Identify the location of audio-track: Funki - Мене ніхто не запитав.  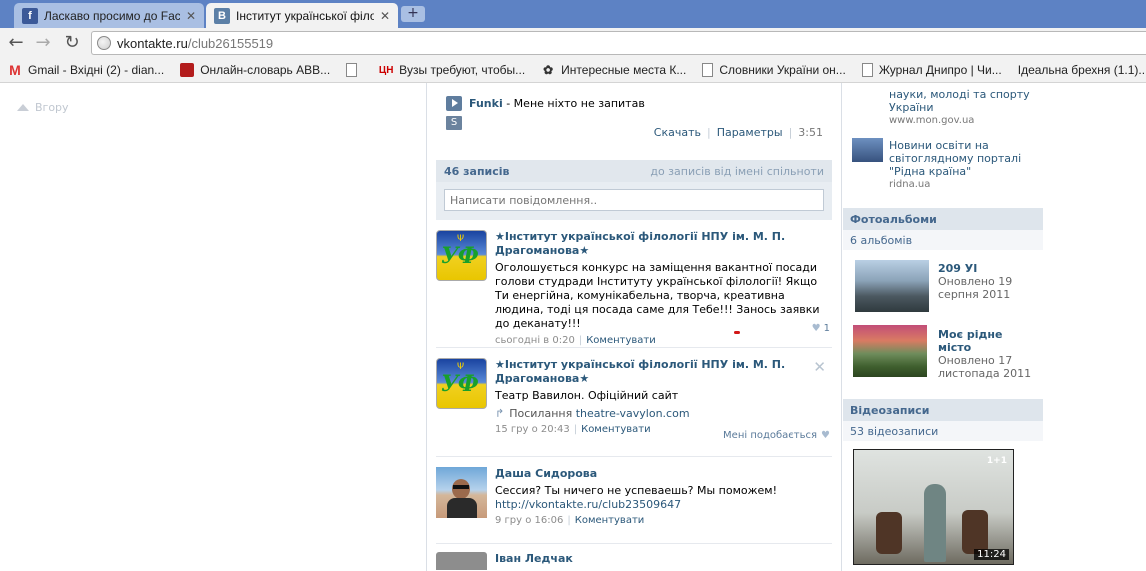
(557, 103).